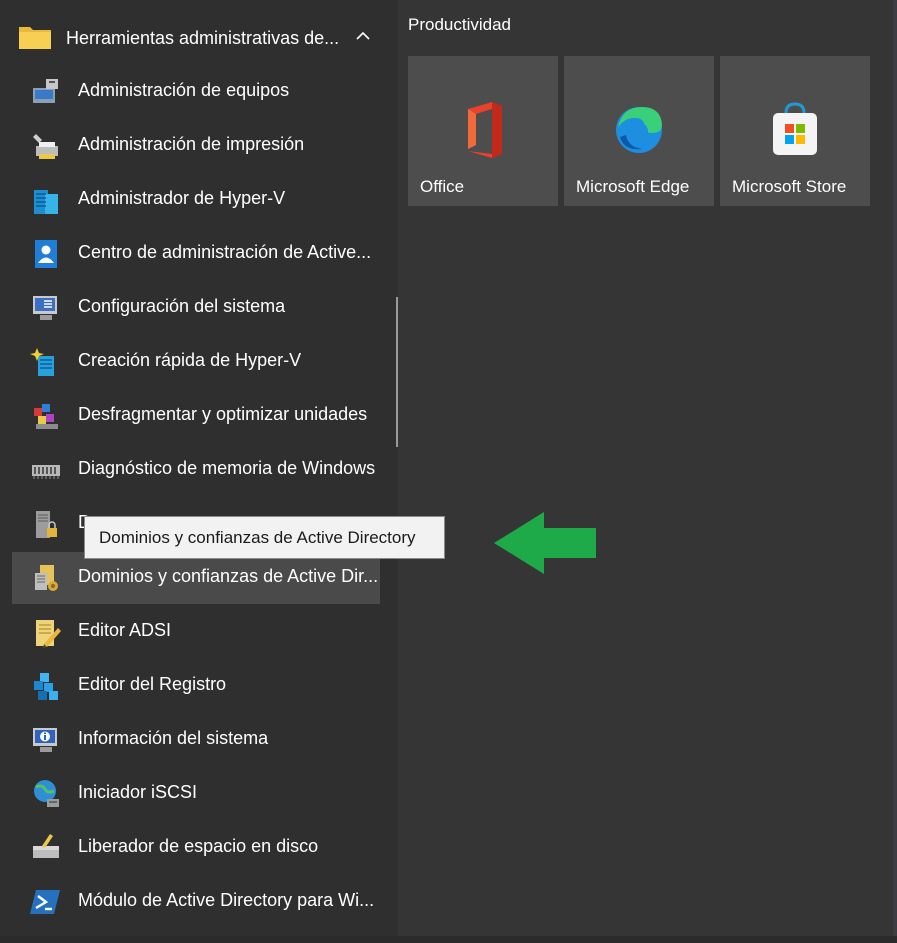 The width and height of the screenshot is (897, 943). Describe the element at coordinates (182, 198) in the screenshot. I see `item-label: Administrador de Hyper-V` at that location.